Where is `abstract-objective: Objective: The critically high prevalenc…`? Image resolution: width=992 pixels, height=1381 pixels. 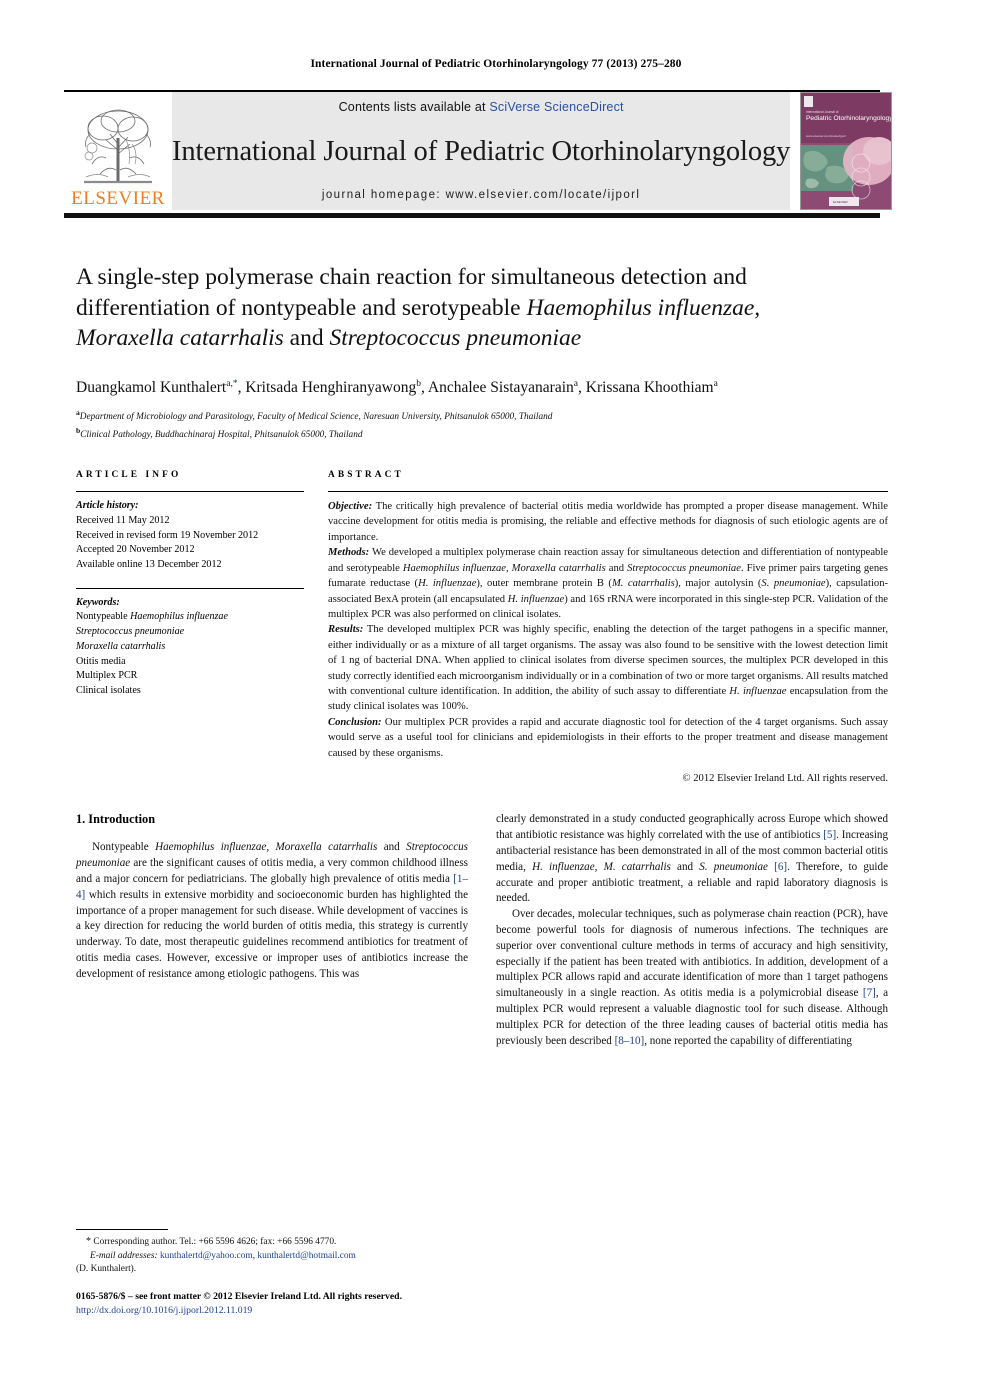 abstract-objective: Objective: The critically high prevalenc… is located at coordinates (608, 522).